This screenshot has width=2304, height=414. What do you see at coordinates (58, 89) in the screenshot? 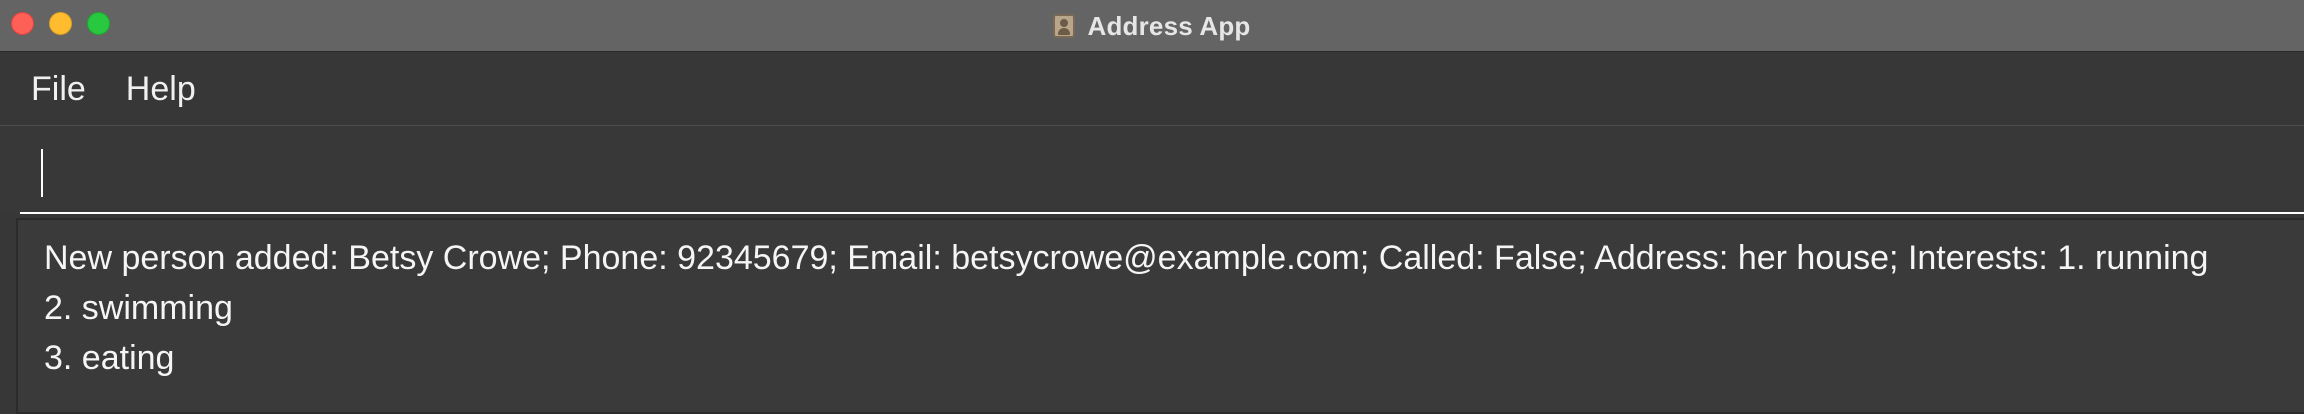
I see `menu-file: File` at bounding box center [58, 89].